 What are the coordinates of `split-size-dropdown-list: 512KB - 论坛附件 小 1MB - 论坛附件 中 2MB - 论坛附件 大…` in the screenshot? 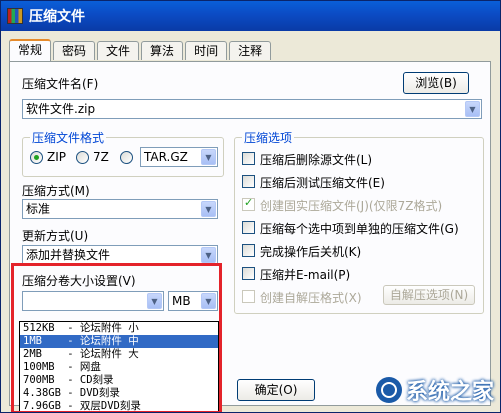 It's located at (119, 366).